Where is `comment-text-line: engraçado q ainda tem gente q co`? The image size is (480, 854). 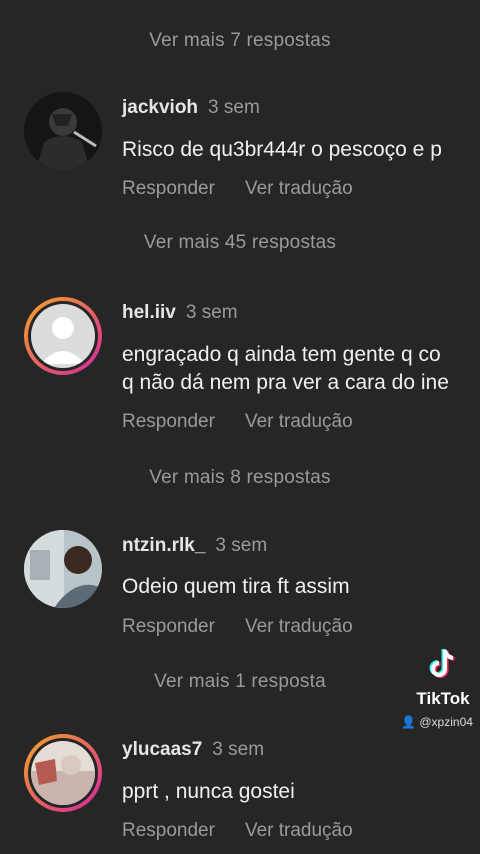
comment-text-line: engraçado q ainda tem gente q co is located at coordinates (281, 354).